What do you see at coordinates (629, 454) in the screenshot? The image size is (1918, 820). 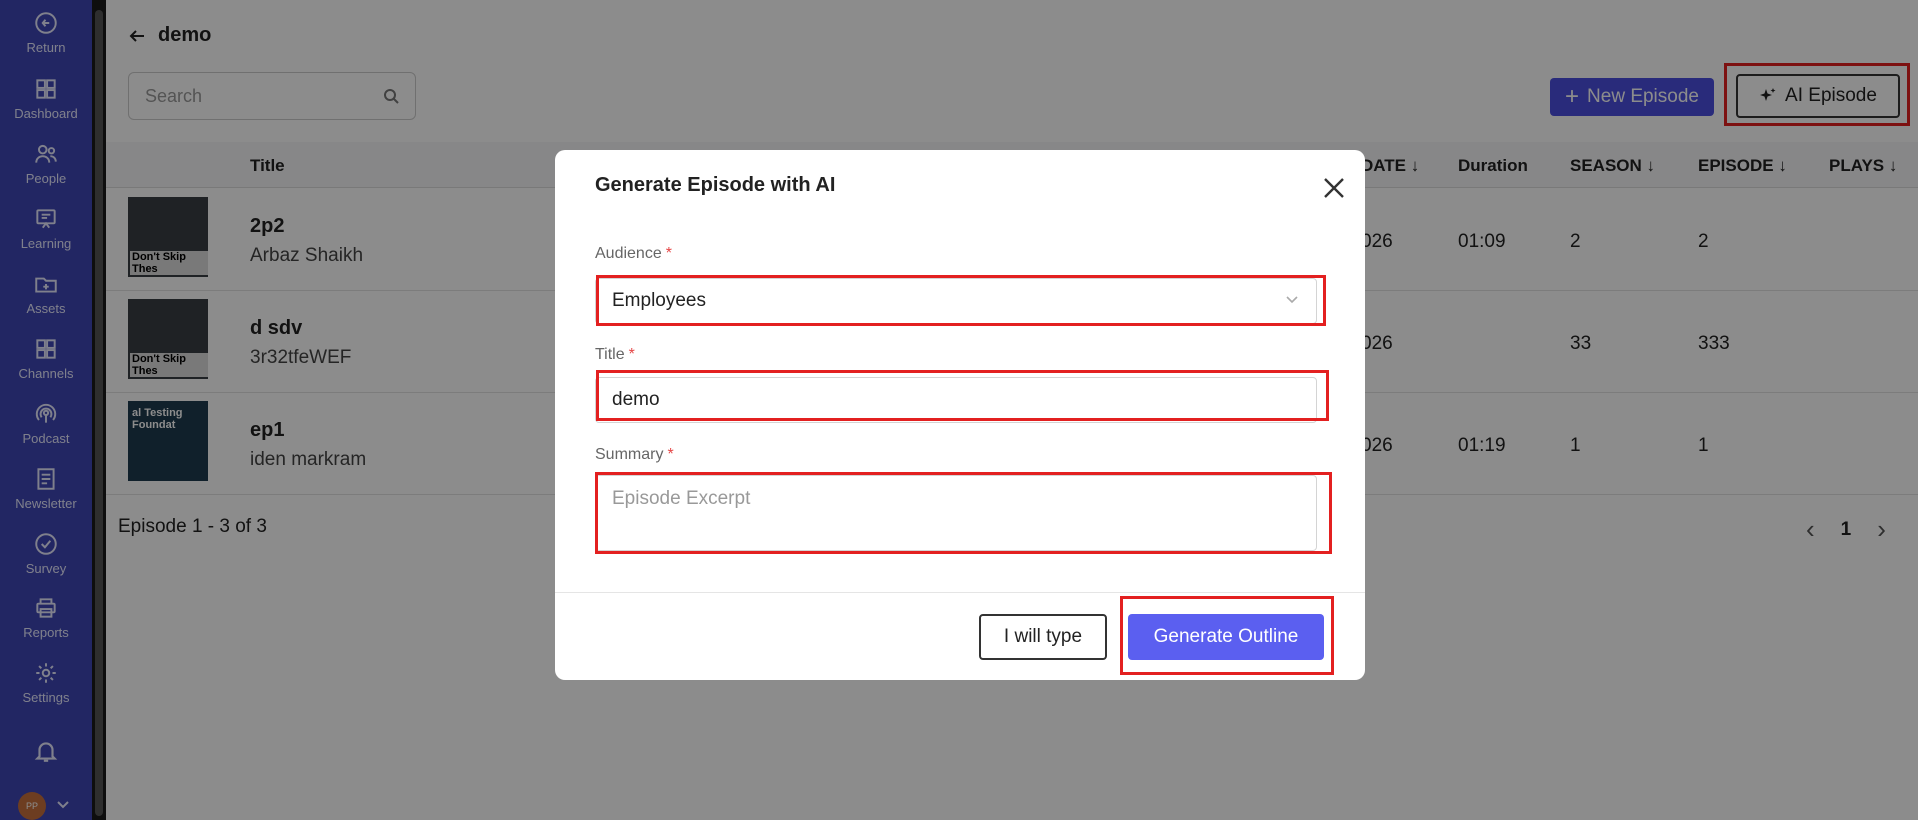 I see `summary-label-text: Summary` at bounding box center [629, 454].